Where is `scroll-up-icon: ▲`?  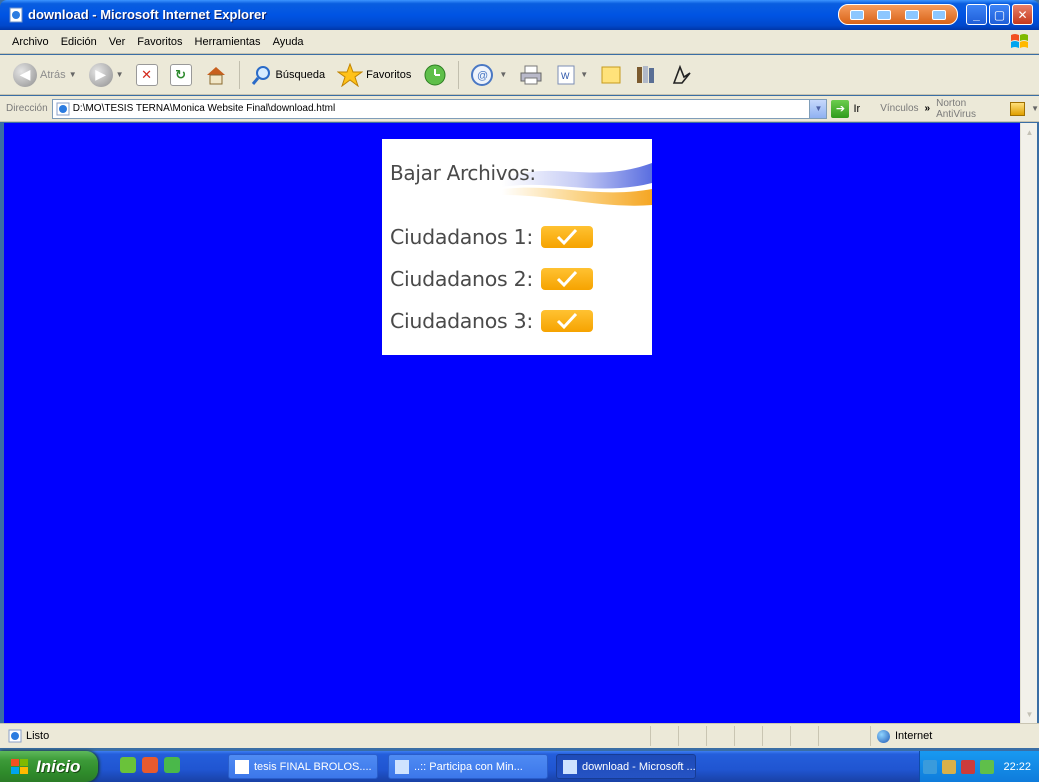 scroll-up-icon: ▲ is located at coordinates (1029, 132).